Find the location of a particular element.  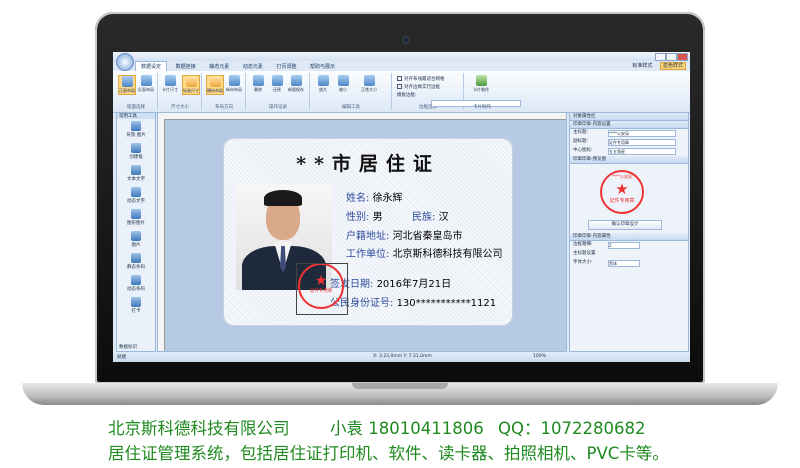

status-text: 就绪 is located at coordinates (121, 357).